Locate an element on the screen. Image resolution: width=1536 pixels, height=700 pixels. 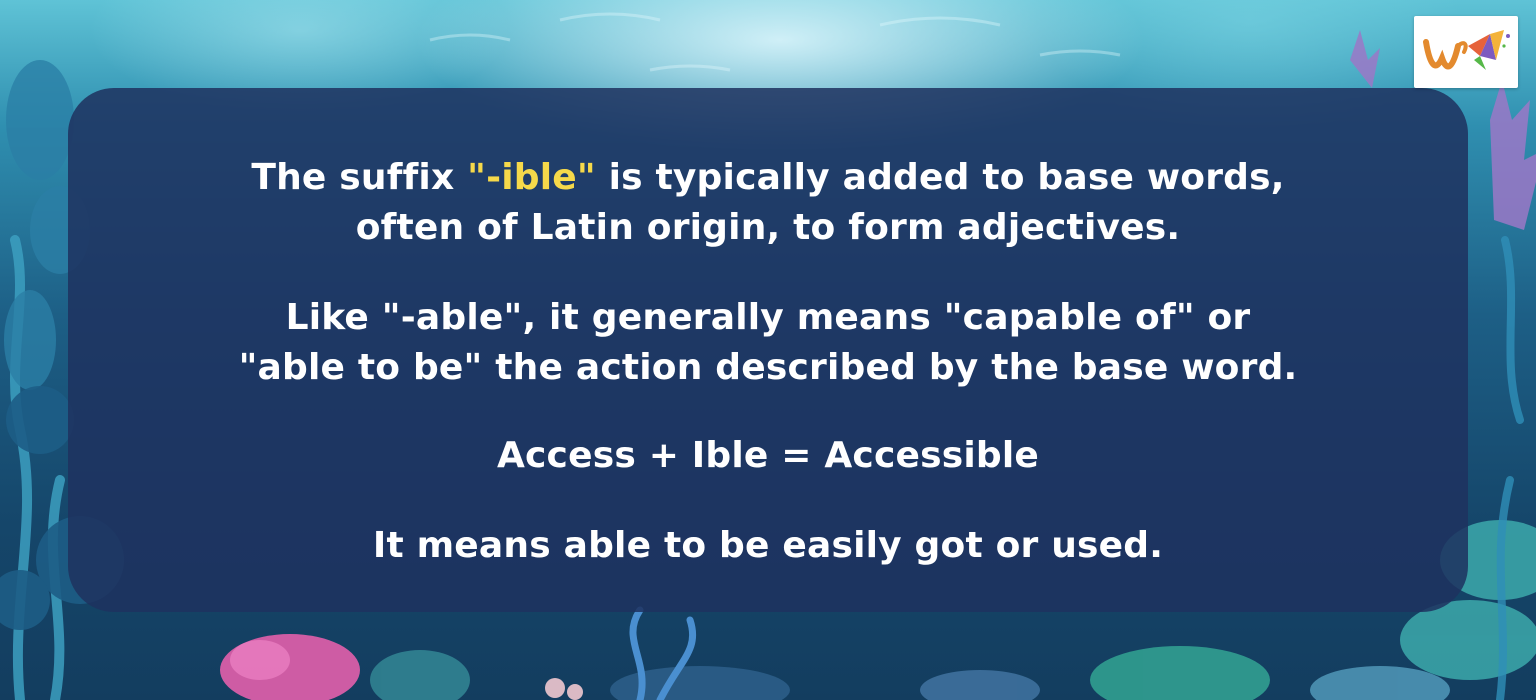
brand-logo is located at coordinates (1466, 52).